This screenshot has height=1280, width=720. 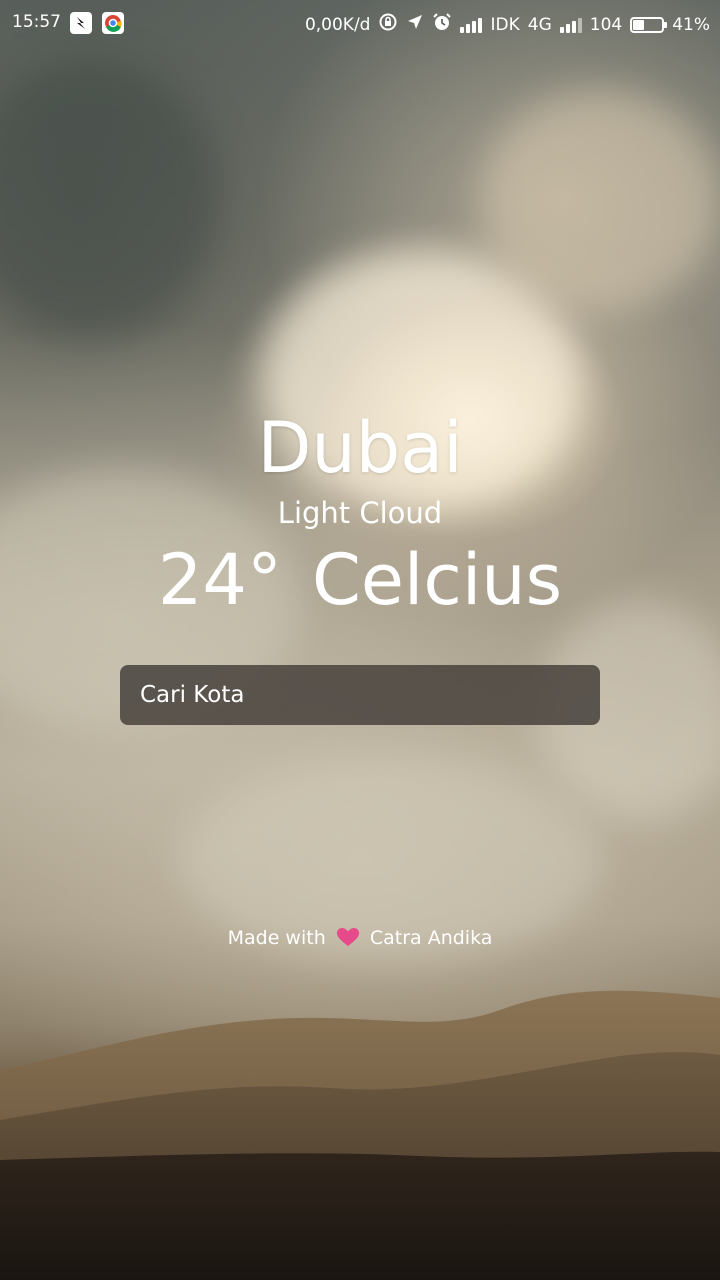 I want to click on chrome-icon, so click(x=113, y=23).